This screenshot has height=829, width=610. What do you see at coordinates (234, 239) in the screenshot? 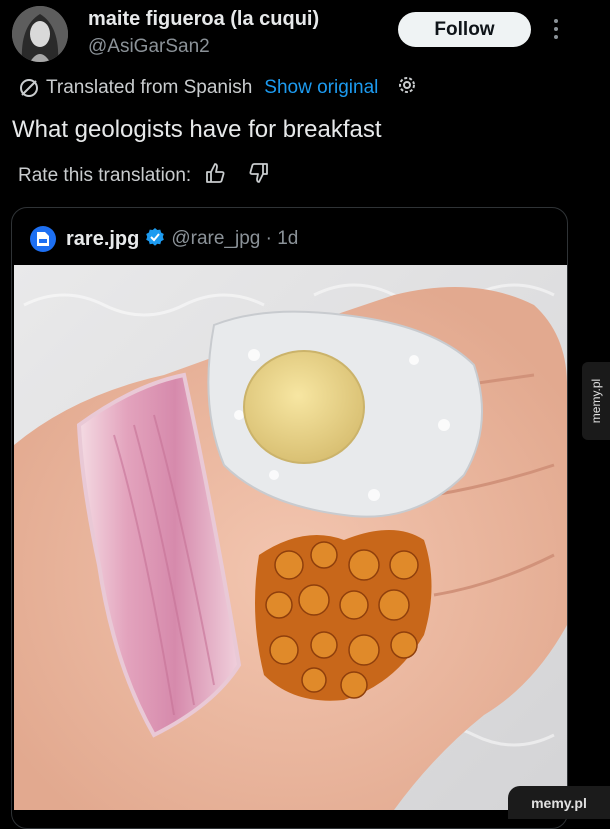
I see `quoted-author-handle-time: @rare_jpg · 1d` at bounding box center [234, 239].